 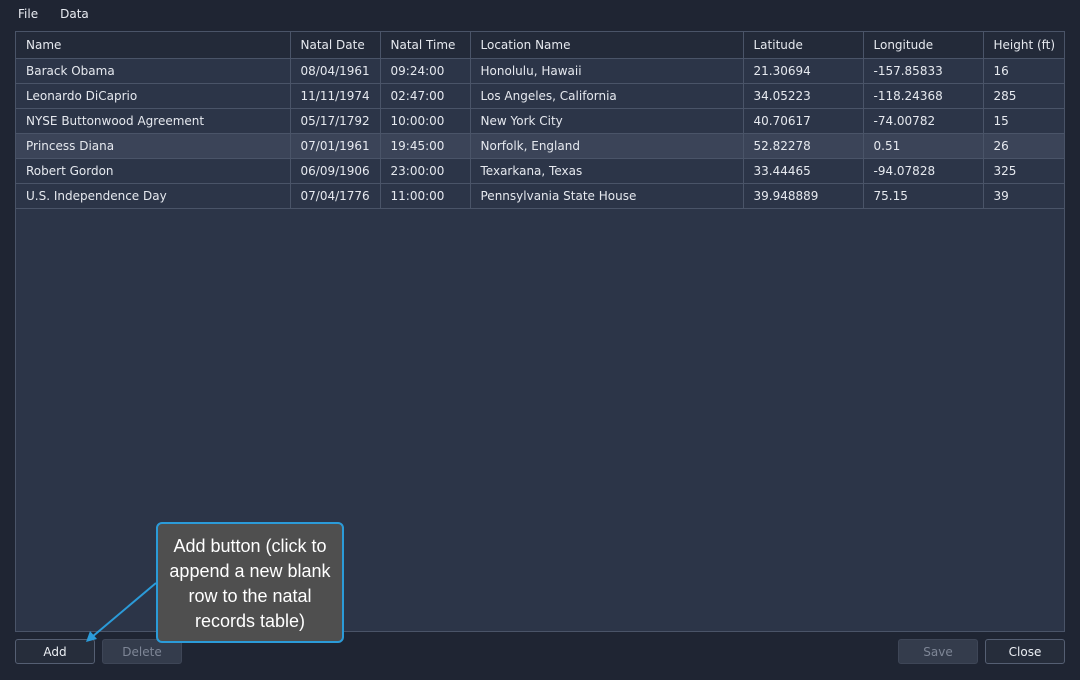 I want to click on cell-longitude: -74.00782, so click(x=923, y=121).